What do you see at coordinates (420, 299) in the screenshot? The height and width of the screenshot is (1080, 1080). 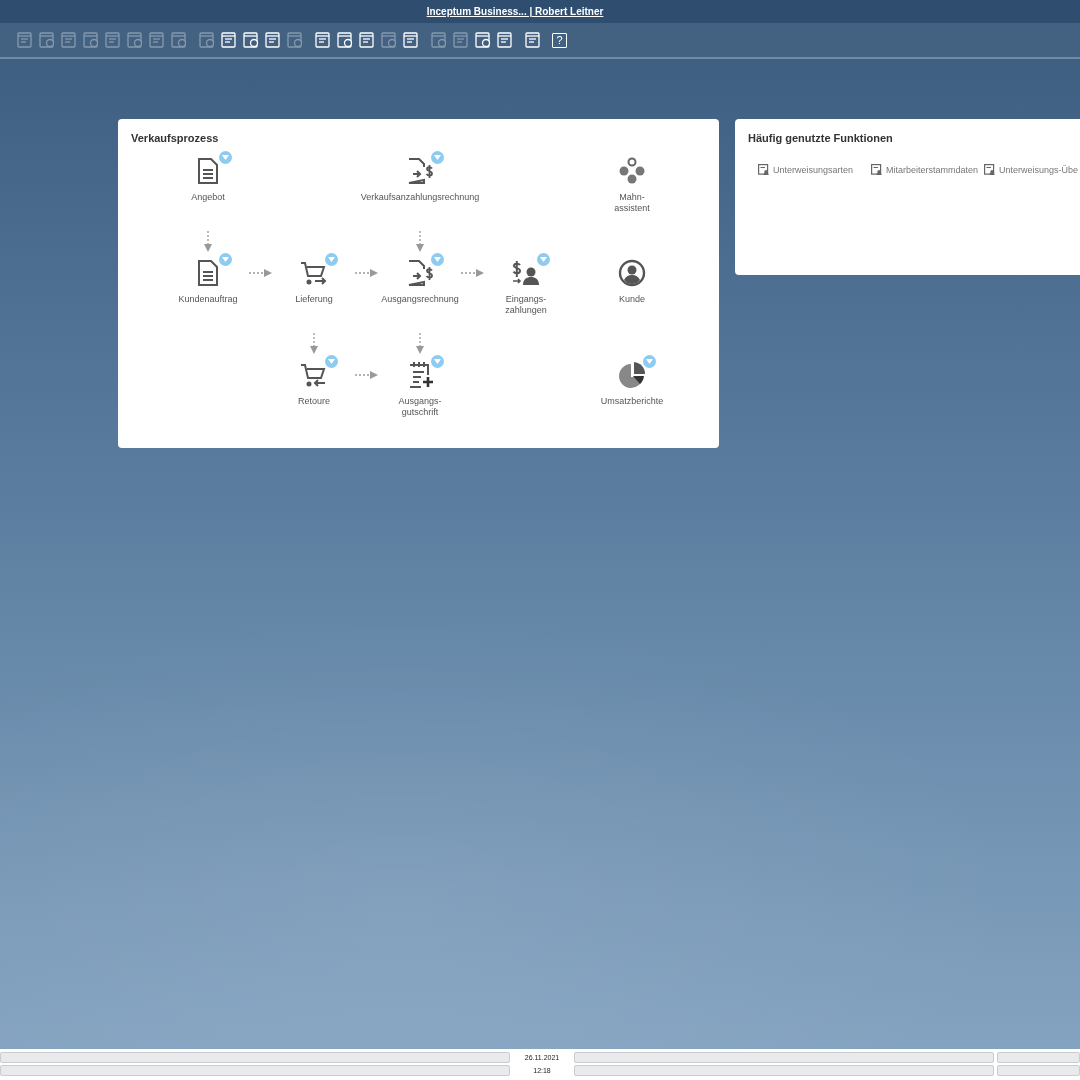 I see `process-step-label: Ausgangsrechnung` at bounding box center [420, 299].